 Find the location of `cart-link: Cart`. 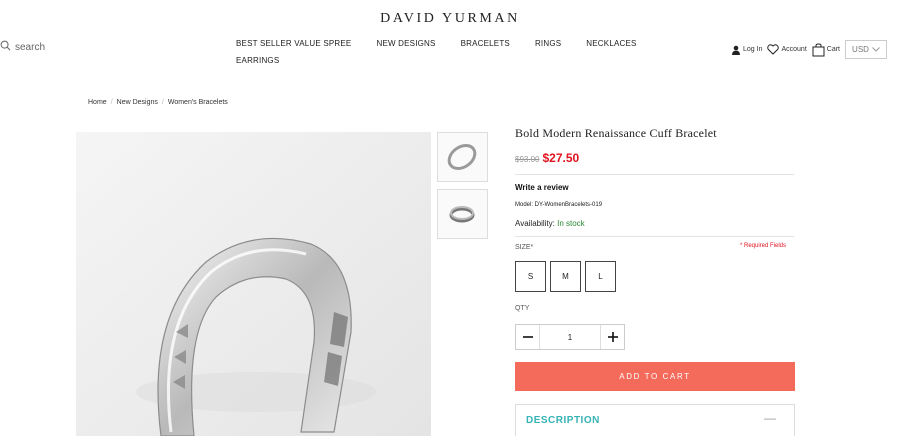

cart-link: Cart is located at coordinates (826, 49).